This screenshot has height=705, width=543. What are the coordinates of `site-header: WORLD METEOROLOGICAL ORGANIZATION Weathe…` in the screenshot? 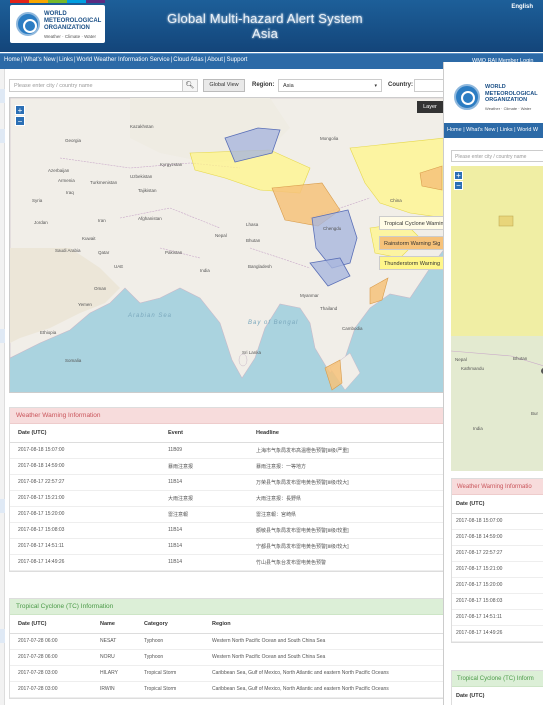 It's located at (271, 26).